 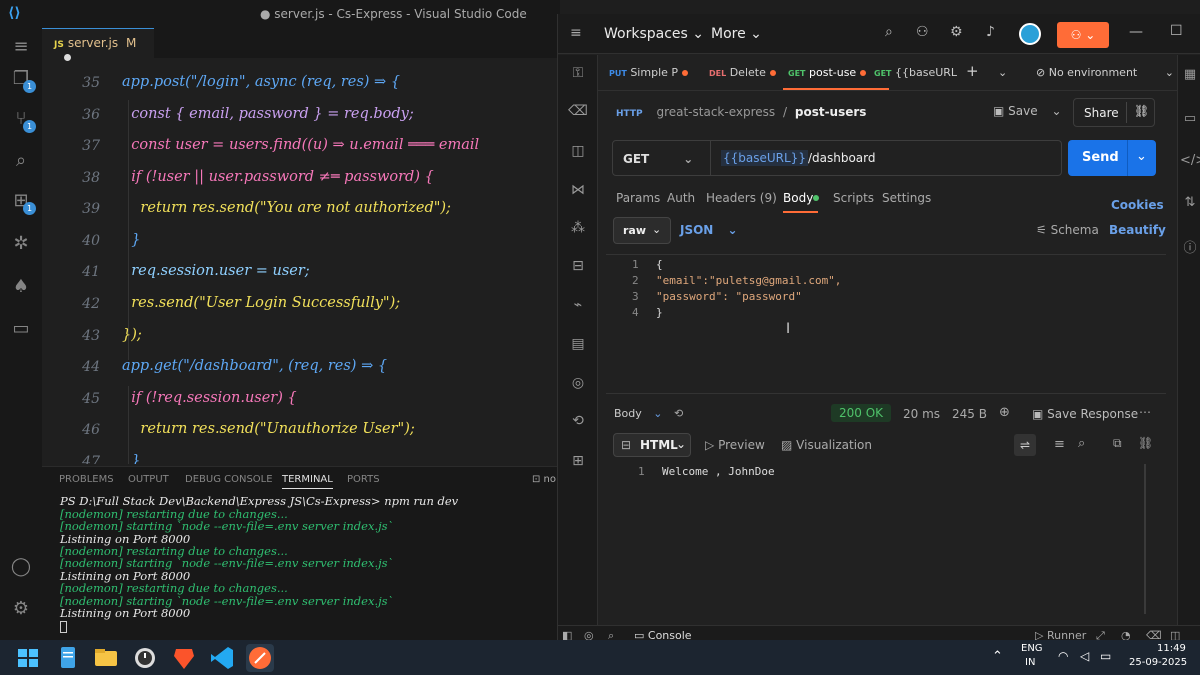 I want to click on info-icon: ⓘ, so click(x=1190, y=246).